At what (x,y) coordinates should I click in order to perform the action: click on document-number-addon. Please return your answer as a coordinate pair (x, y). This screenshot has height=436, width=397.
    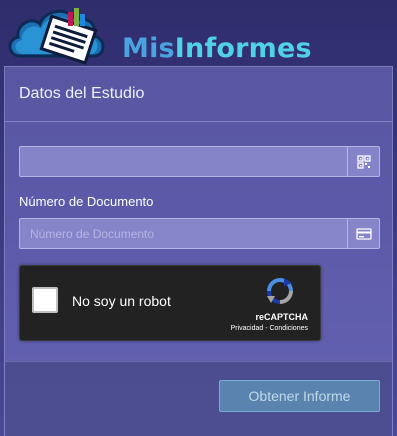
    Looking at the image, I should click on (363, 233).